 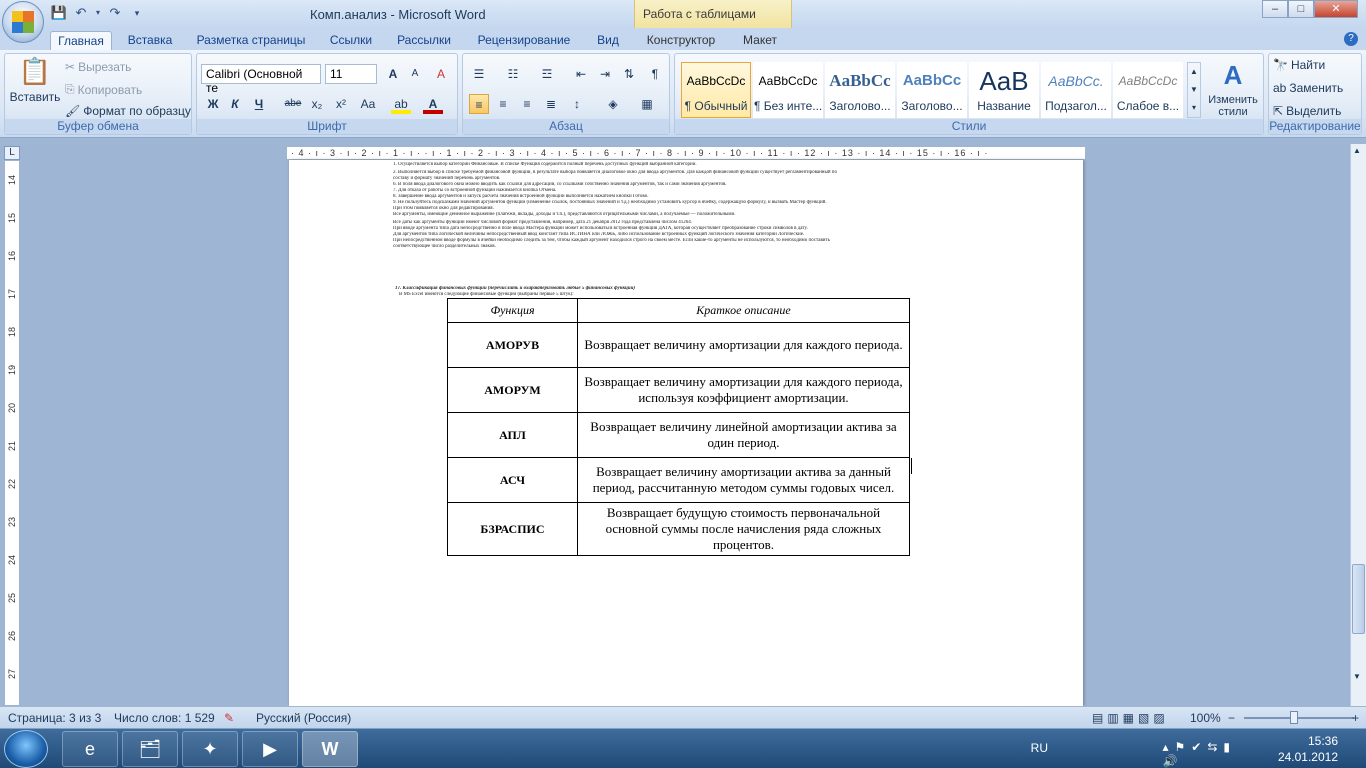 What do you see at coordinates (512, 310) in the screenshot?
I see `table-header-function: Функция` at bounding box center [512, 310].